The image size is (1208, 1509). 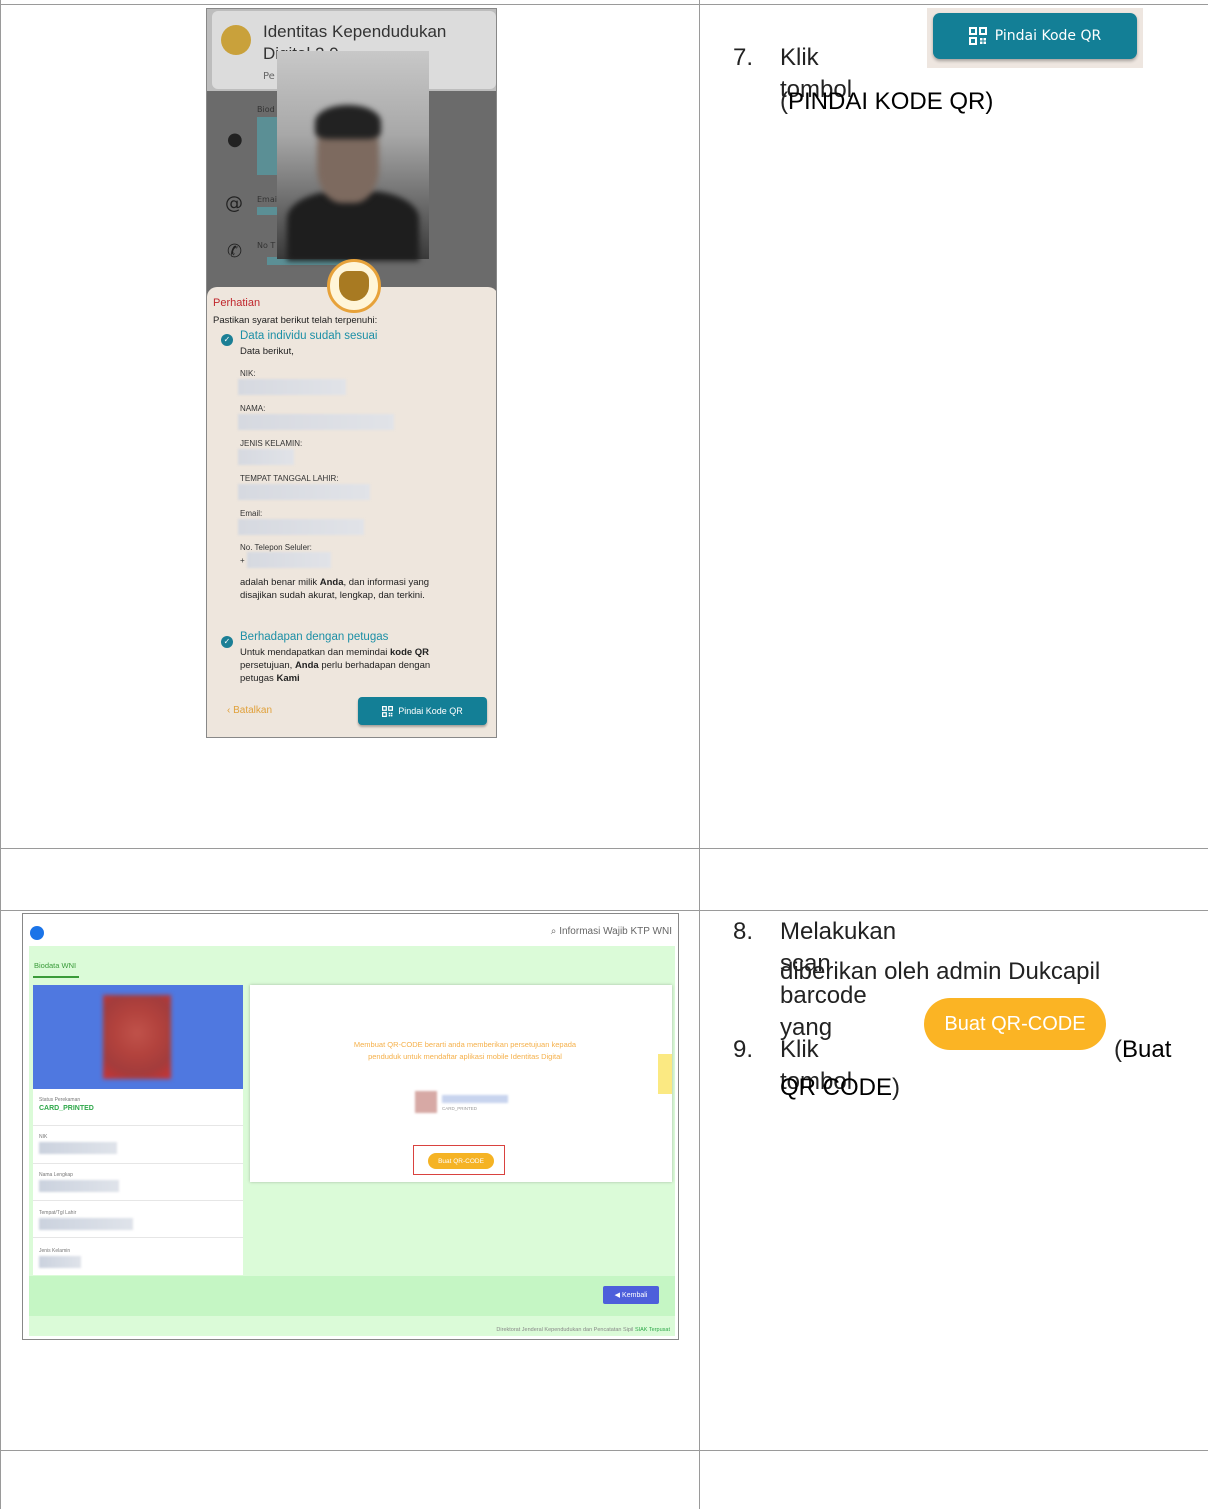 What do you see at coordinates (461, 1161) in the screenshot?
I see `buat-qr-code-button: Buat QR-CODE` at bounding box center [461, 1161].